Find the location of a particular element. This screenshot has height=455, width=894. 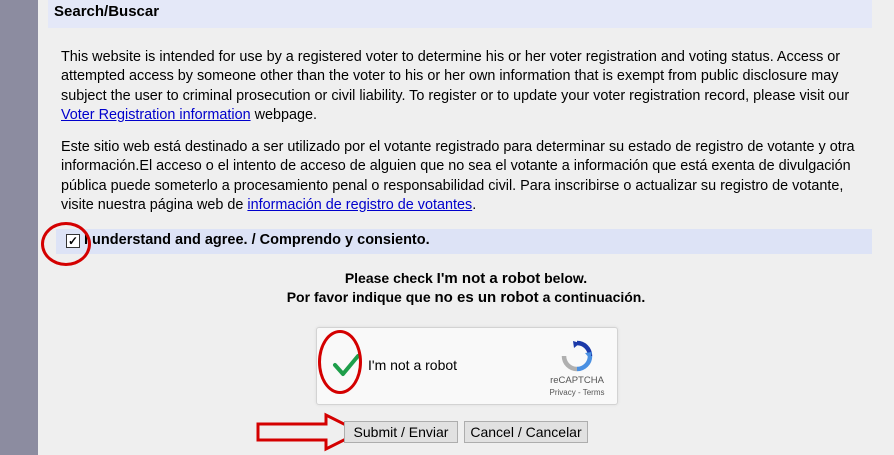

cancel-button: Cancel / Cancelar is located at coordinates (526, 432).